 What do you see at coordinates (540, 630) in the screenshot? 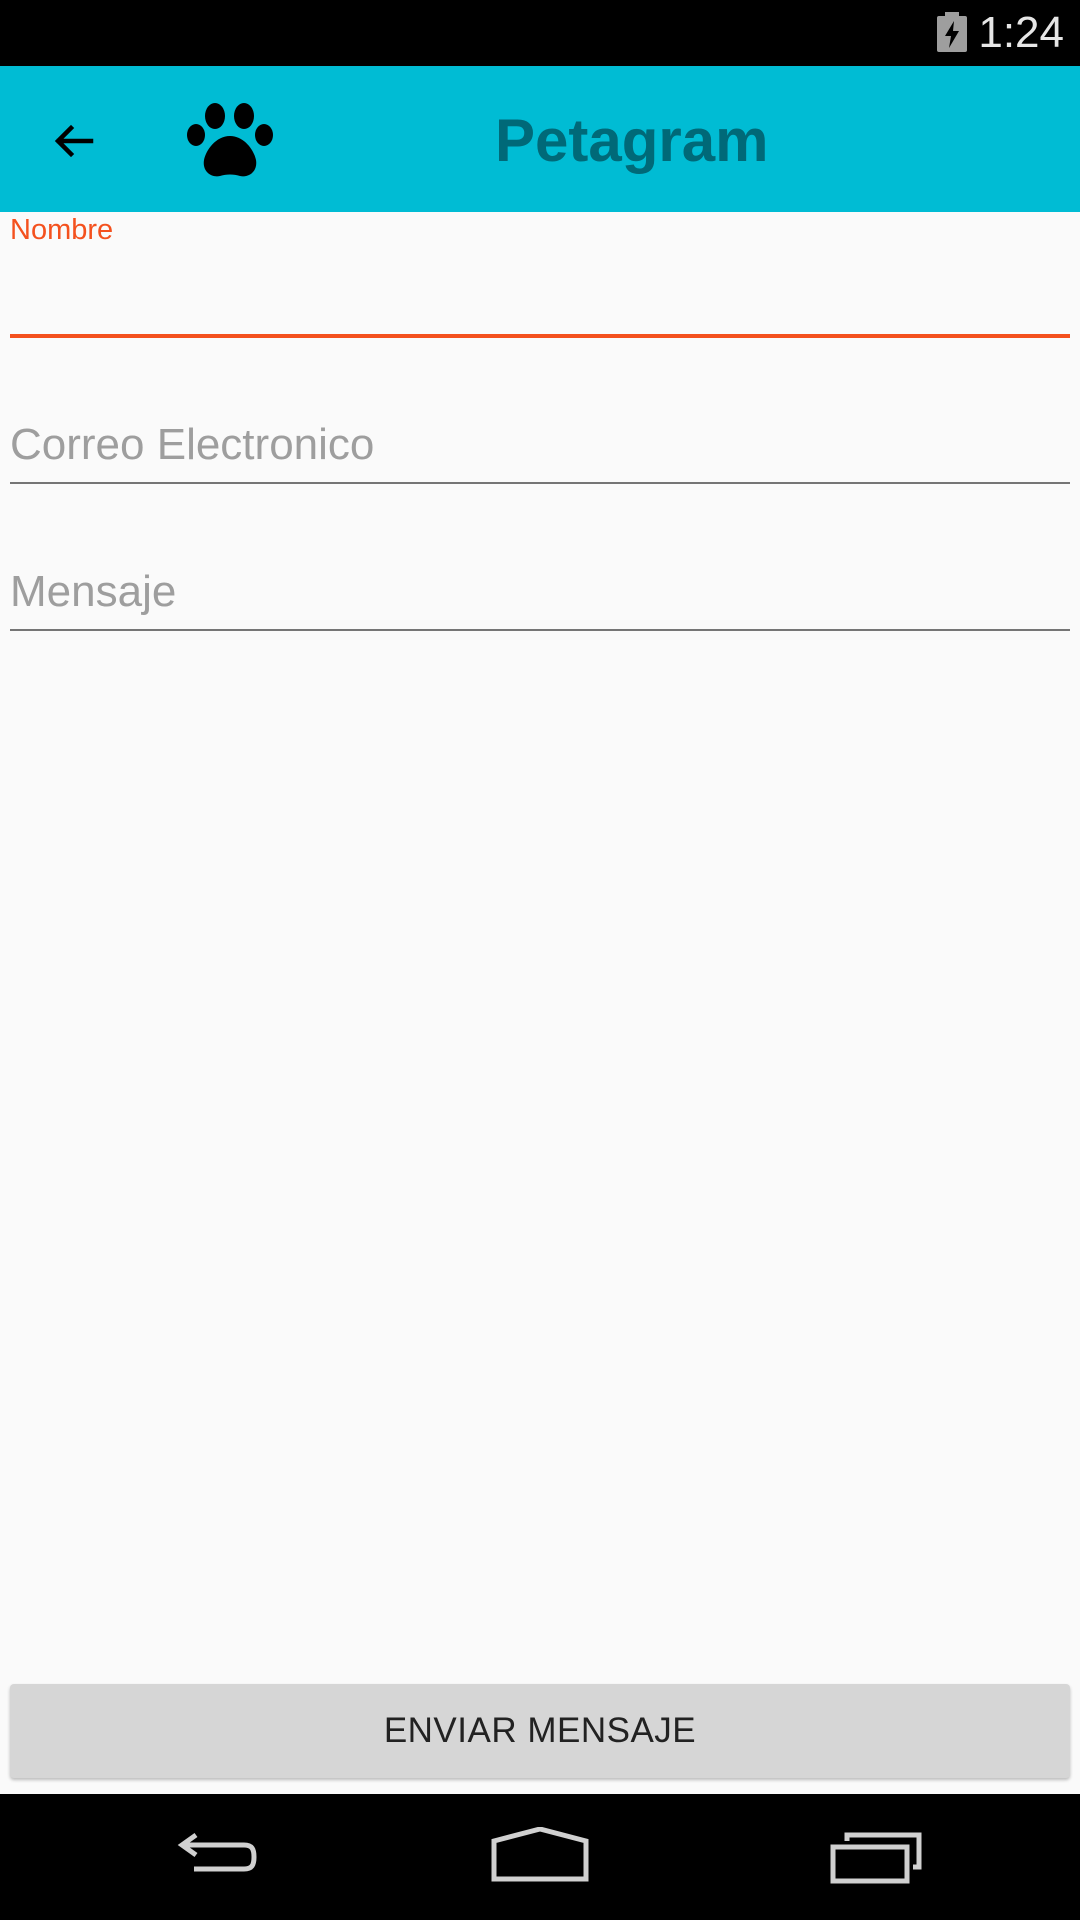
I see `message-field-underline` at bounding box center [540, 630].